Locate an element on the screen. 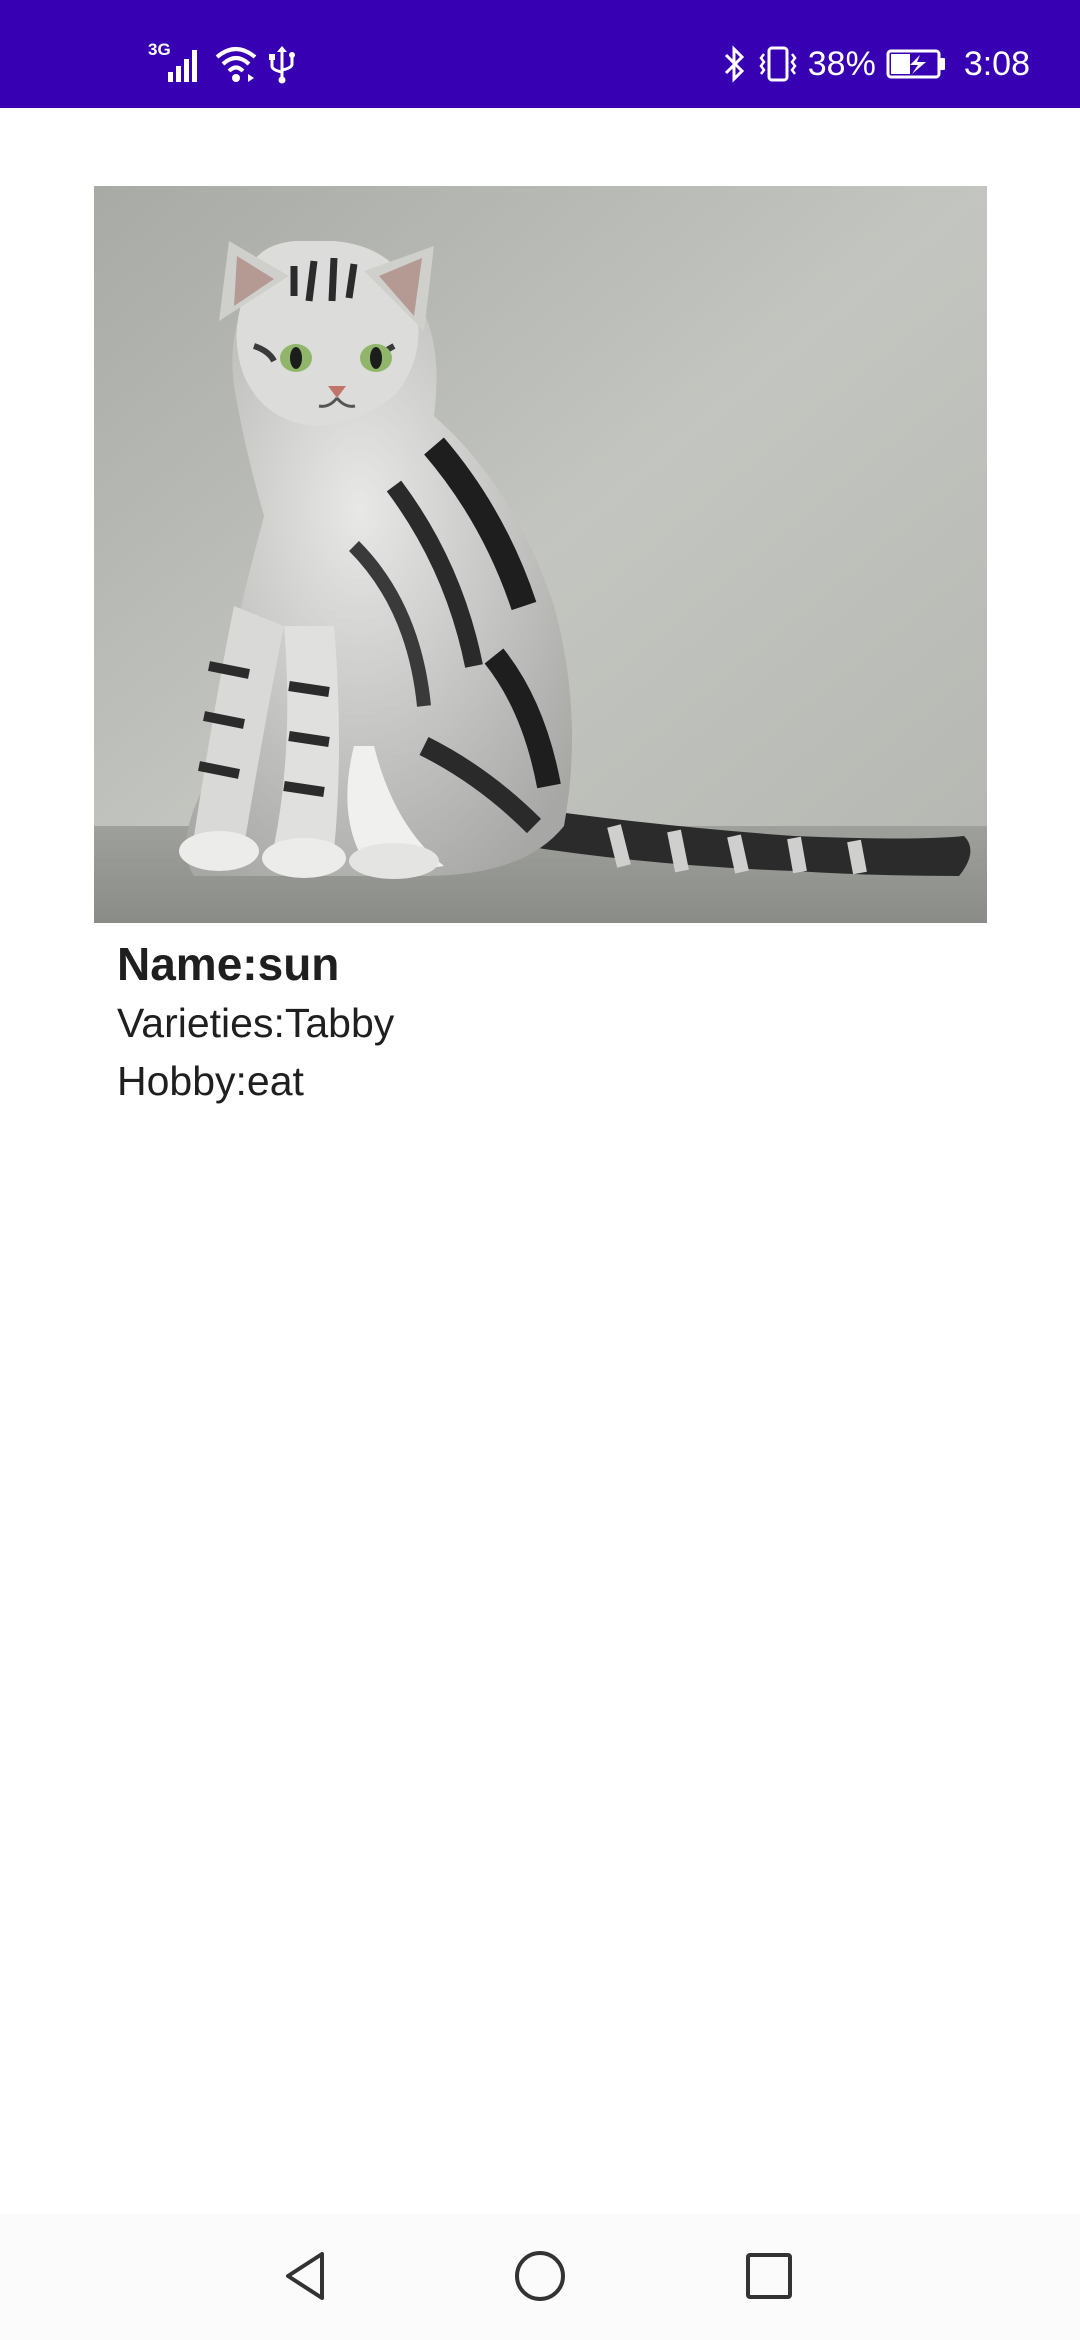 The width and height of the screenshot is (1080, 2340). bluetooth-icon is located at coordinates (735, 64).